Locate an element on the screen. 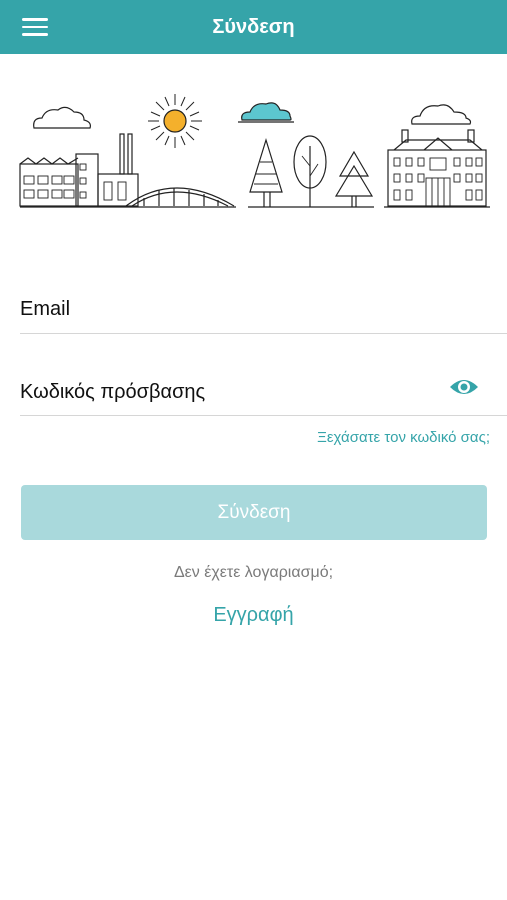 The image size is (507, 900). email-placeholder: Email is located at coordinates (45, 309).